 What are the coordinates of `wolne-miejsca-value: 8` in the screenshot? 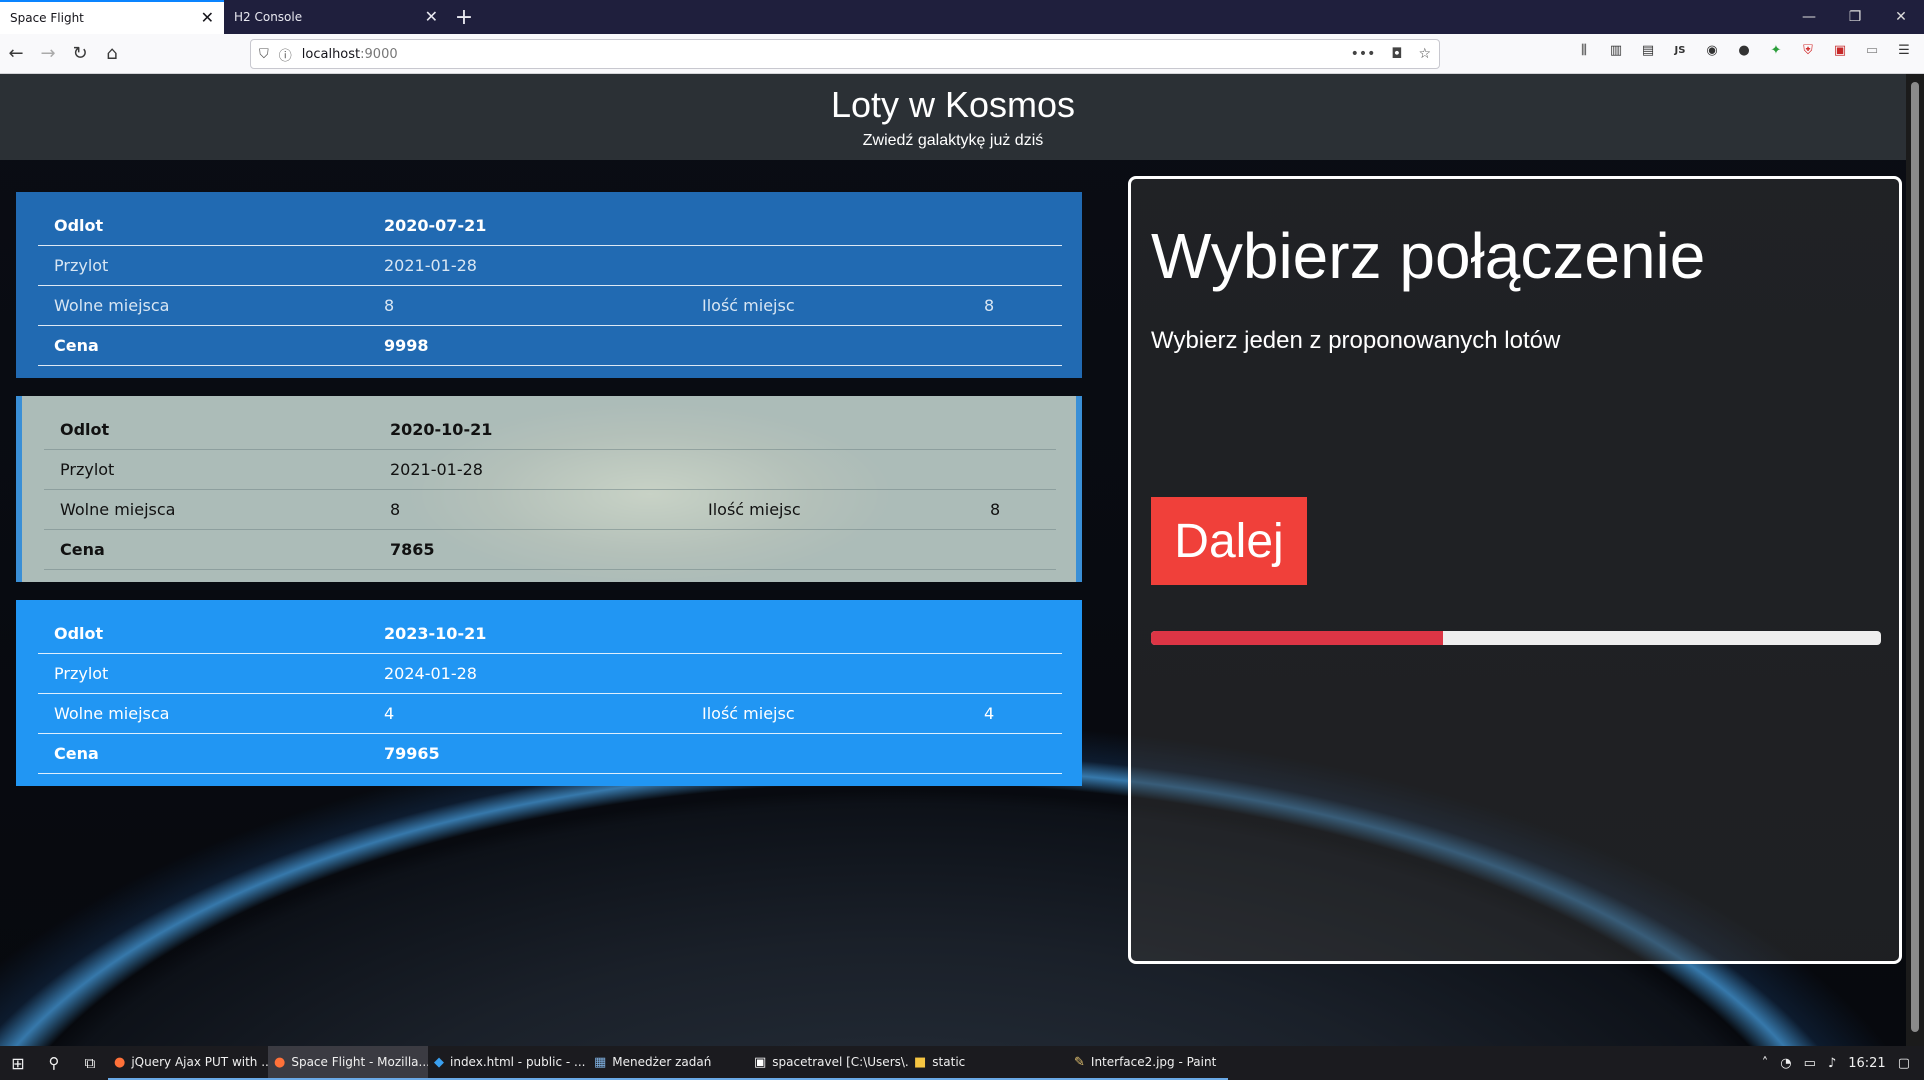 It's located at (389, 305).